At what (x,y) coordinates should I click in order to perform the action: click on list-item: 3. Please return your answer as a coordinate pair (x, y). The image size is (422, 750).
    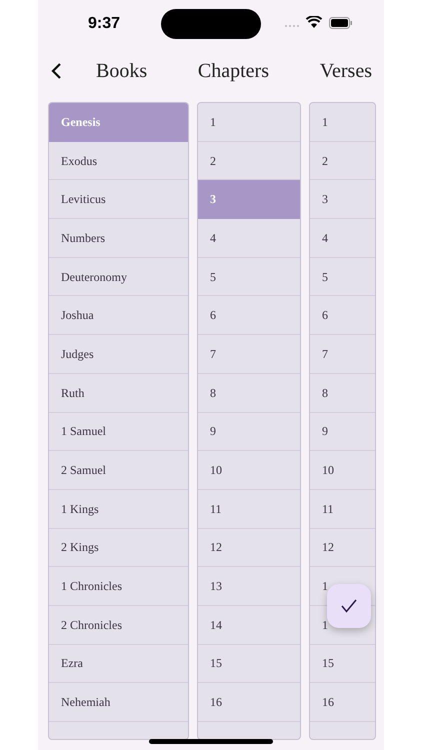
    Looking at the image, I should click on (325, 199).